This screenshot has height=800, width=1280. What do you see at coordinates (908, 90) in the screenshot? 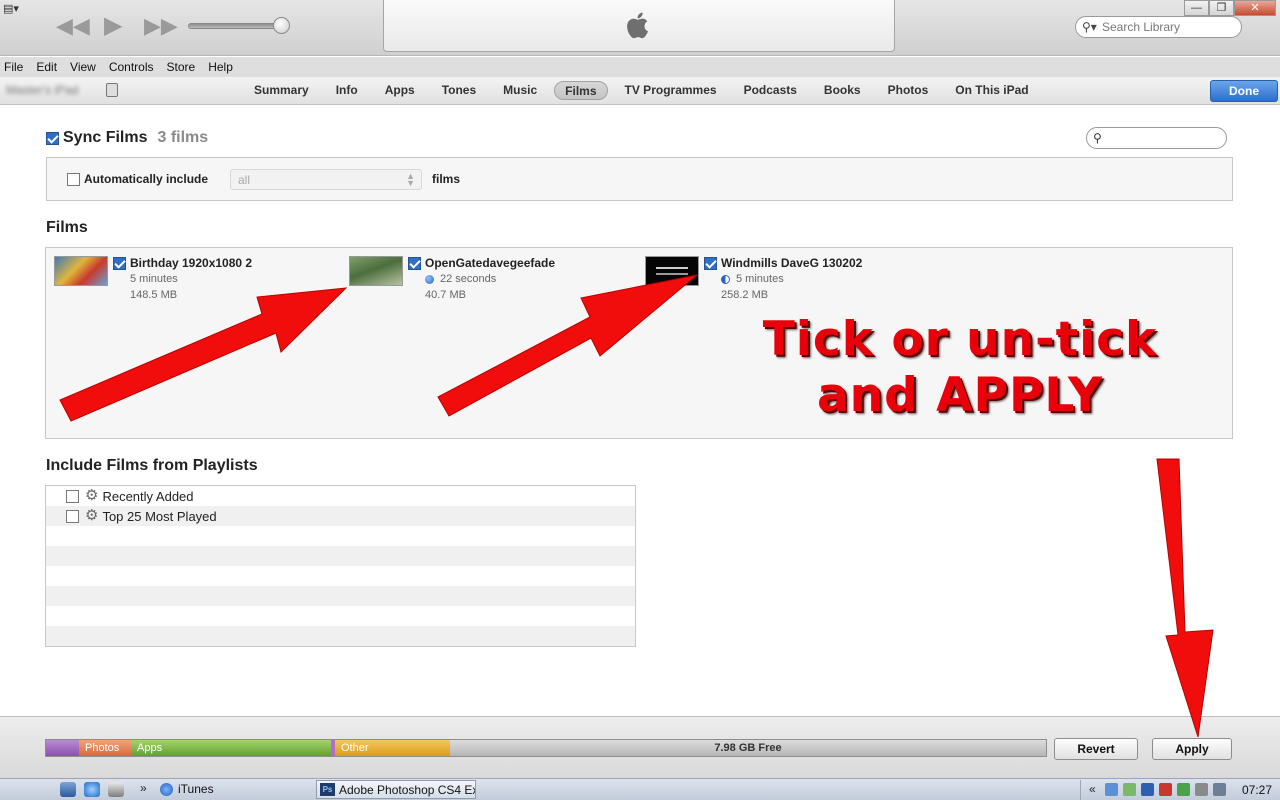
I see `tab-photos: Photos` at bounding box center [908, 90].